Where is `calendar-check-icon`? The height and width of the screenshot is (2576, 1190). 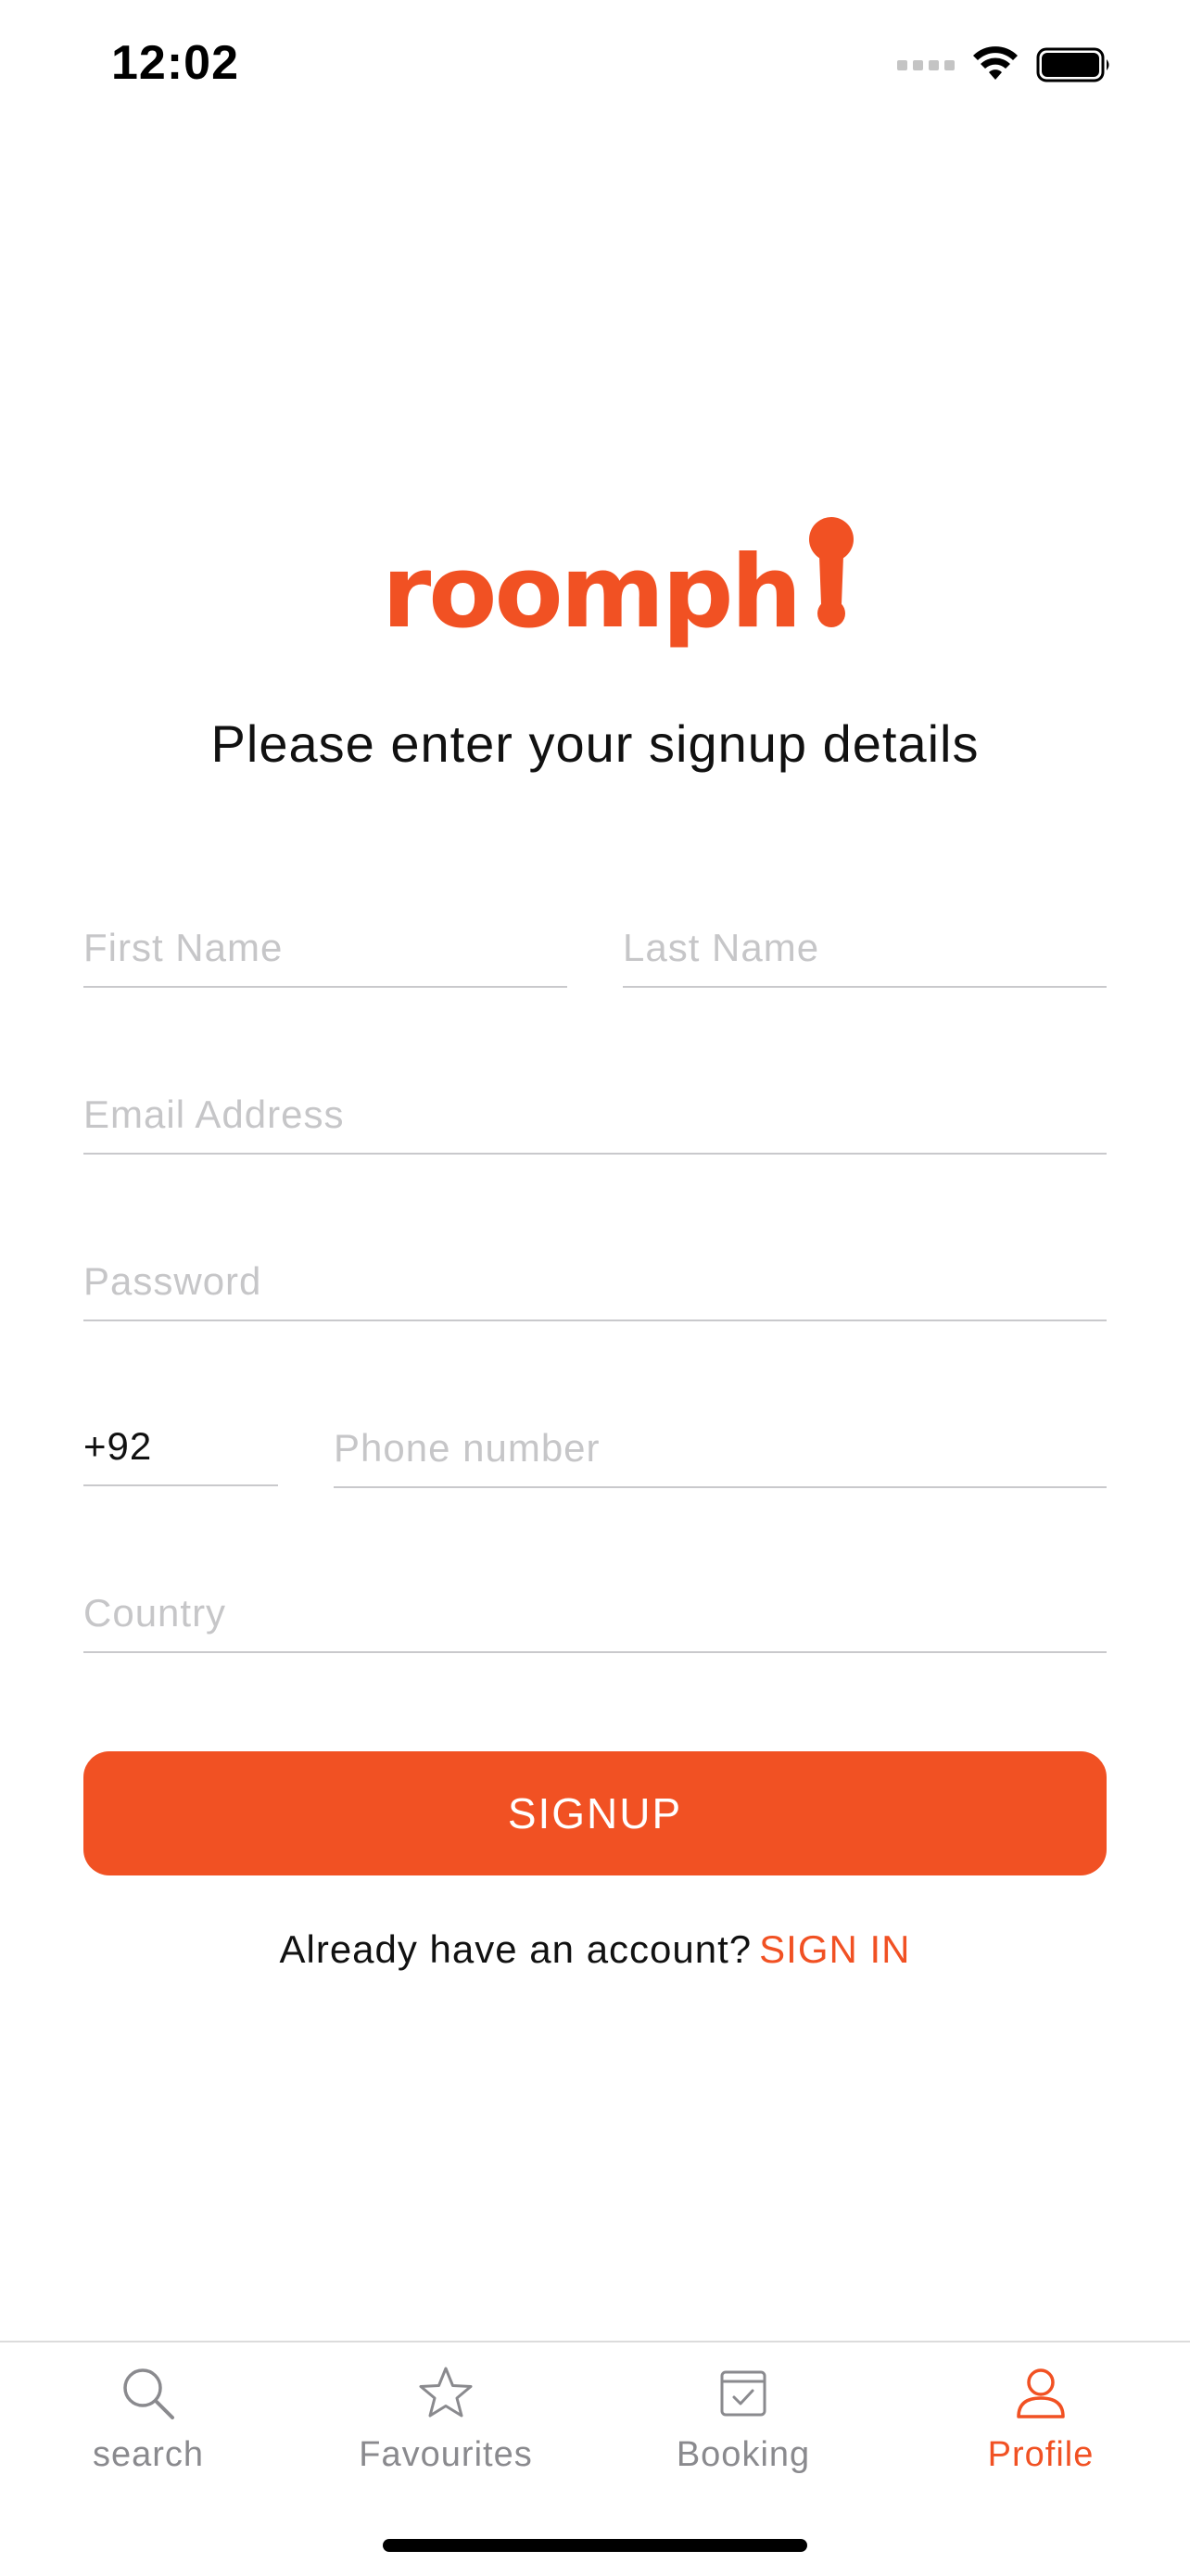 calendar-check-icon is located at coordinates (743, 2393).